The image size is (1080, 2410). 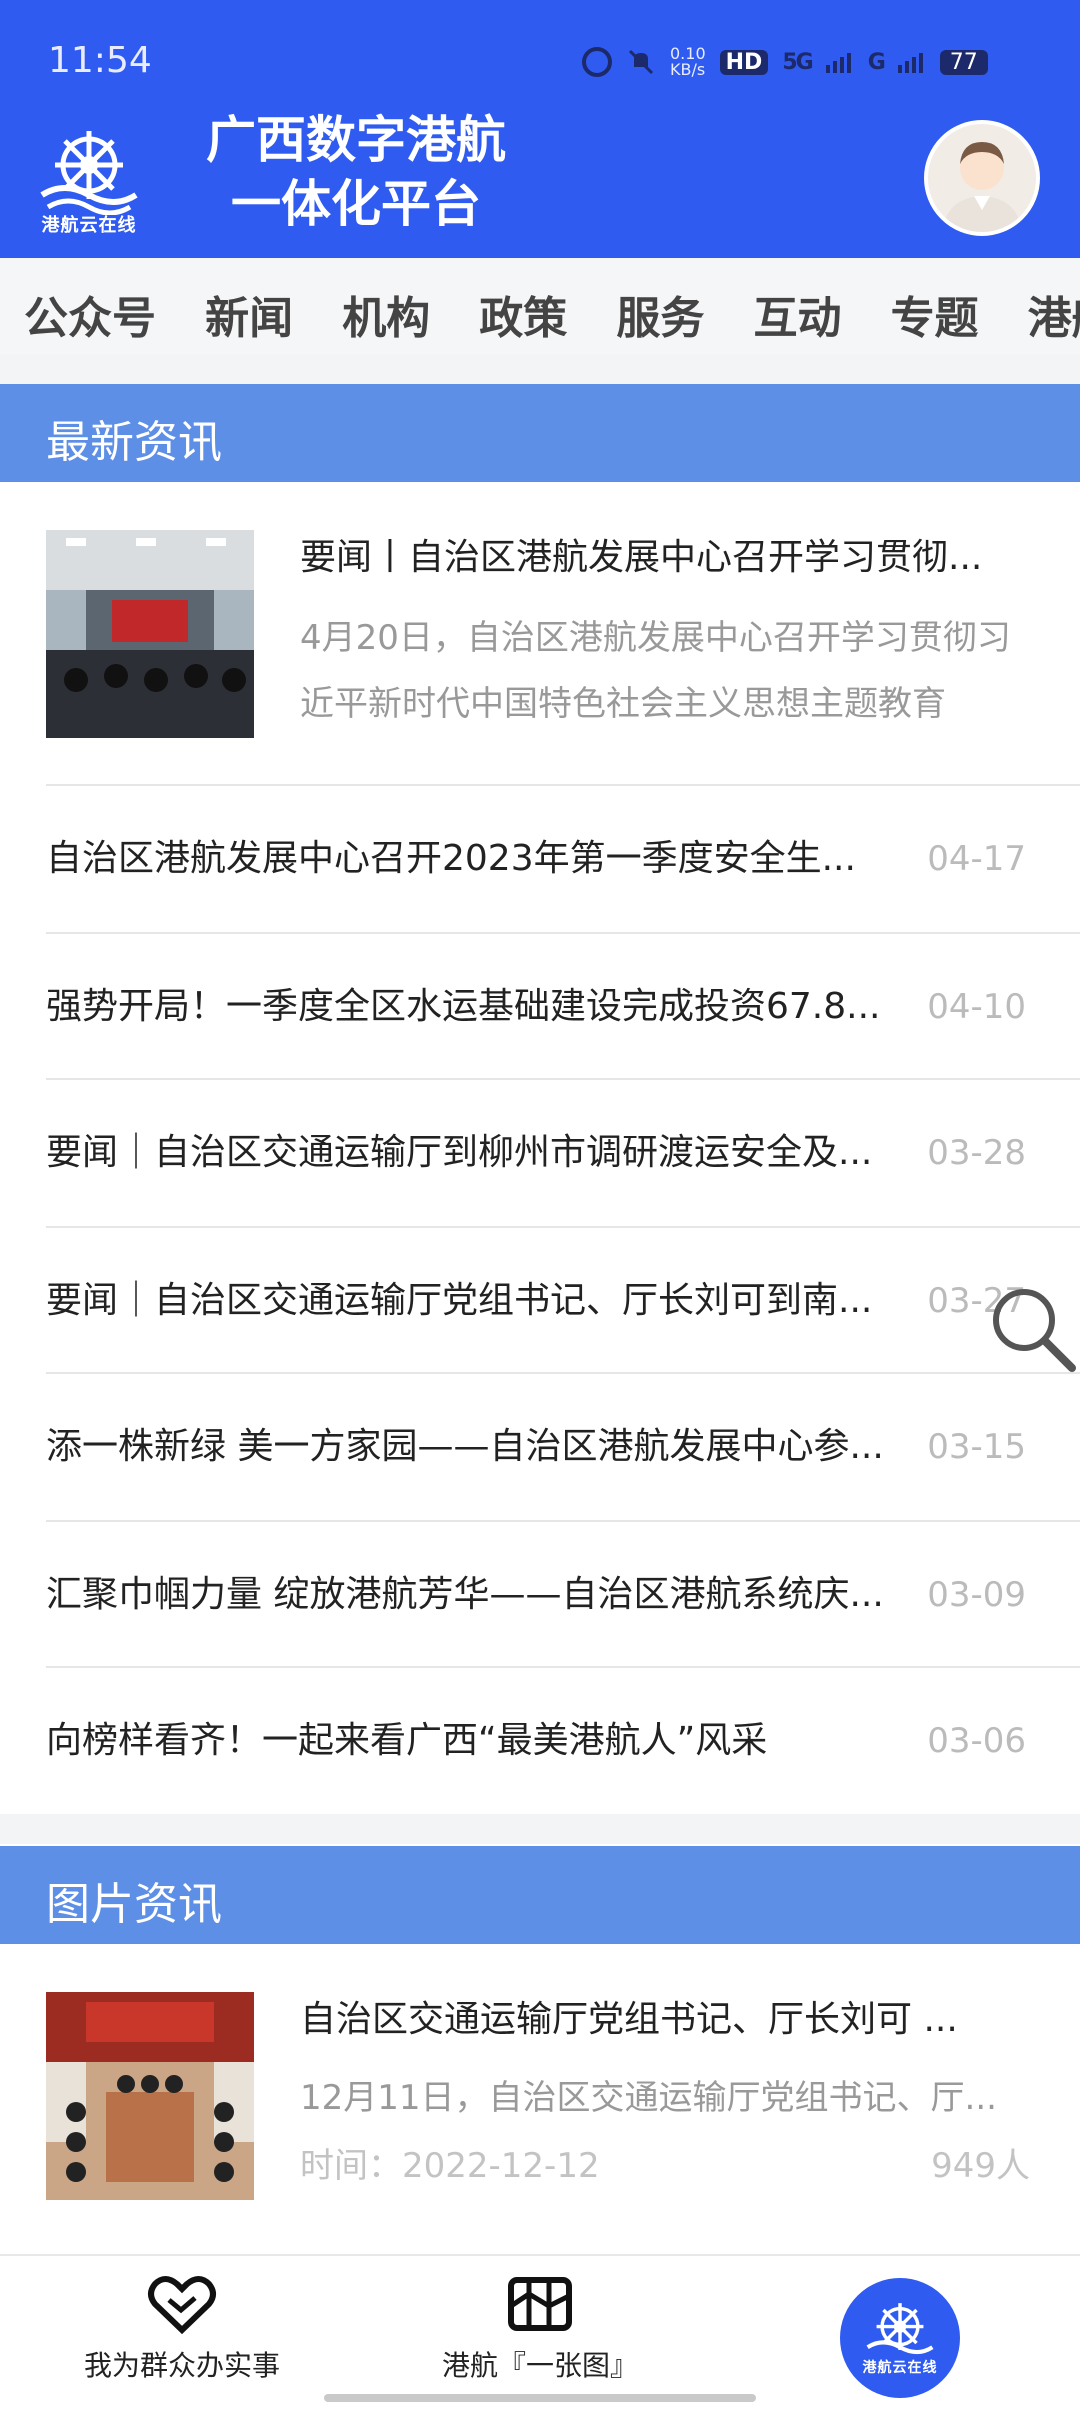 I want to click on news-row: 要闻｜自治区交通运输厅党组书记、厅长刘可到南... 03-27, so click(x=546, y=1301).